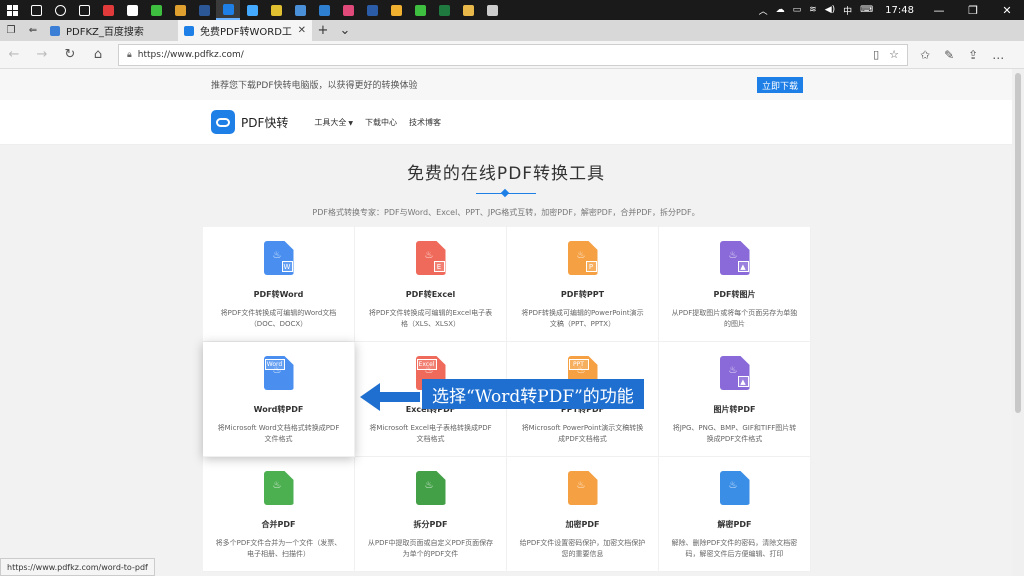  What do you see at coordinates (98, 54) in the screenshot?
I see `home-button: ⌂` at bounding box center [98, 54].